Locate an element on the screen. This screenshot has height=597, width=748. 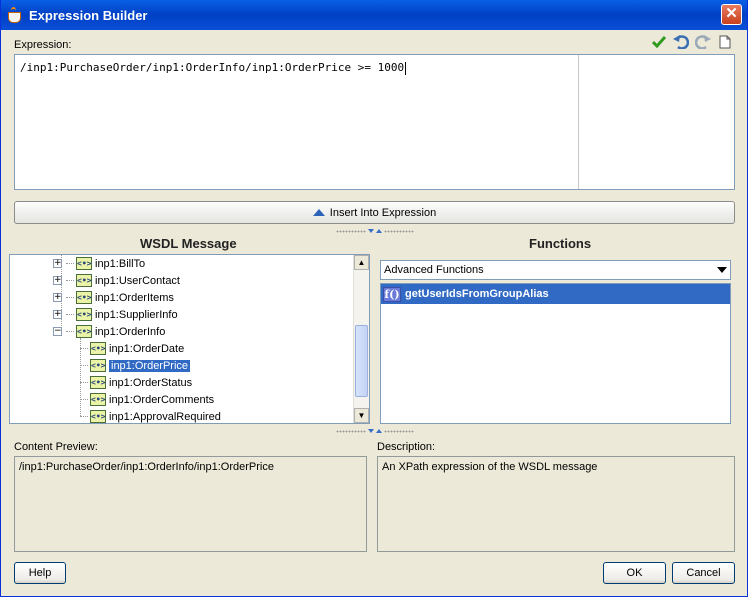
expression-toolbar is located at coordinates (692, 42).